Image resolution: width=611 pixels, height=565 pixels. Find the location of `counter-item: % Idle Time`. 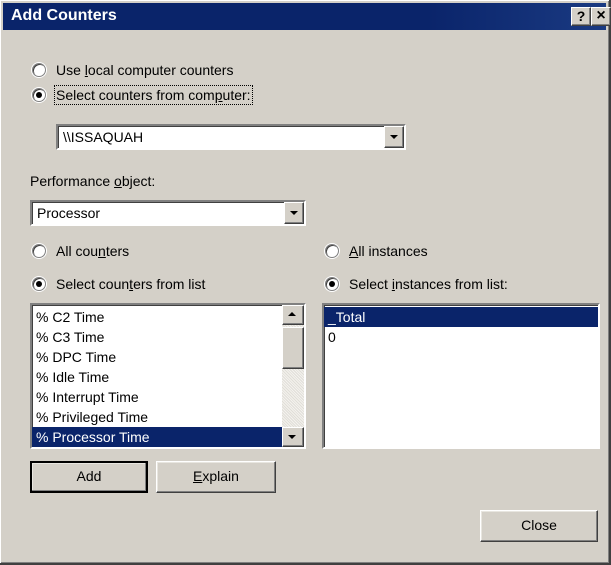

counter-item: % Idle Time is located at coordinates (157, 377).